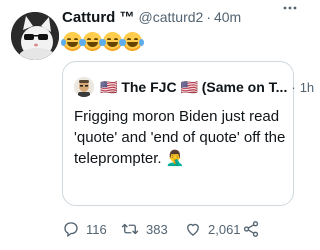  I want to click on retweet-count: 383, so click(157, 229).